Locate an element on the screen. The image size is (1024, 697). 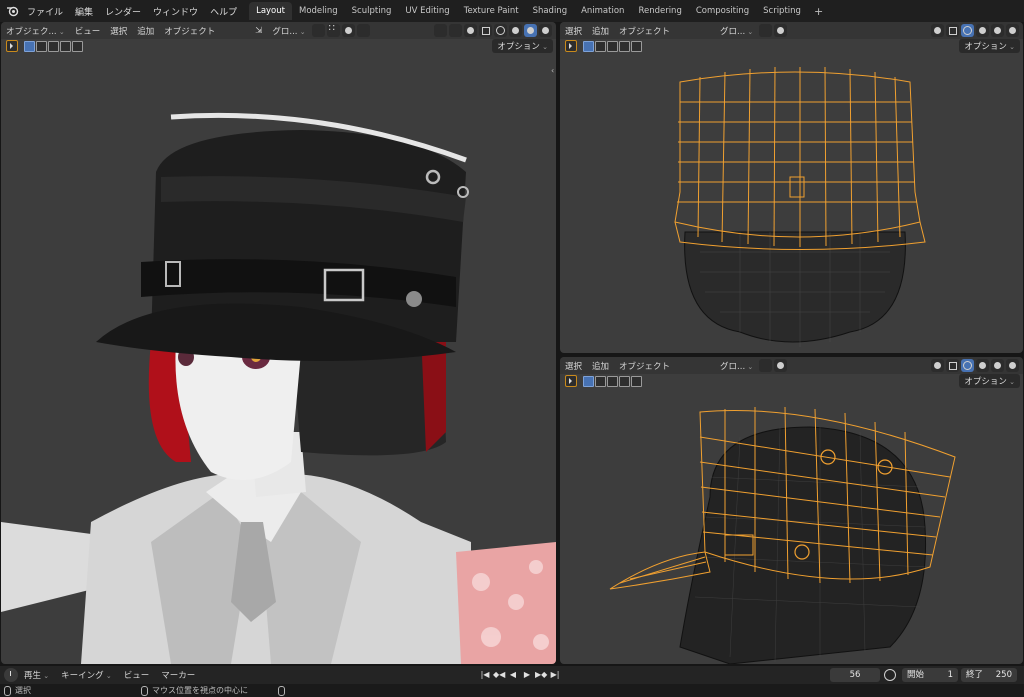
top-select-tool-icon is located at coordinates (571, 46).